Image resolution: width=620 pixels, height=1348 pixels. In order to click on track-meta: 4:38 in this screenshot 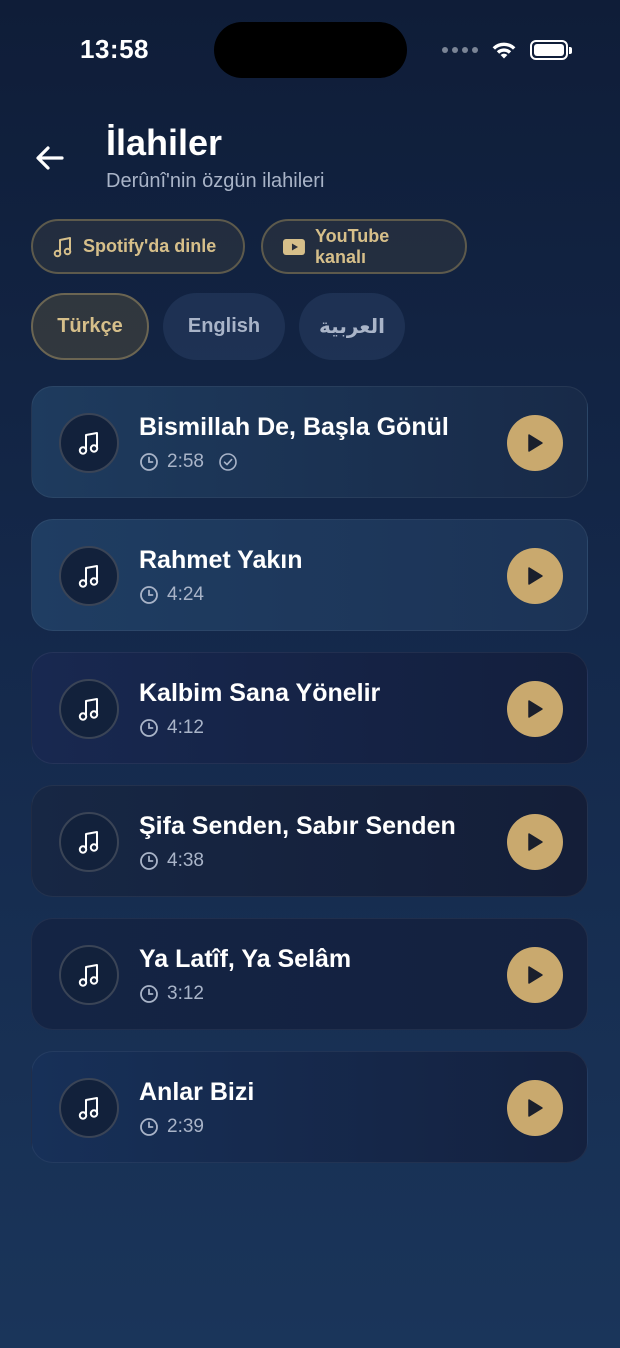, I will do `click(171, 861)`.